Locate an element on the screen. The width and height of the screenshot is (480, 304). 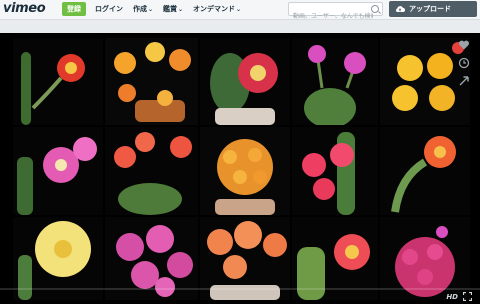
top-navigation-bar: vimeo 登録 ログイン 作成⌄ 鑑賞⌄ オンデマンド⌄ アップロード is located at coordinates (240, 11).